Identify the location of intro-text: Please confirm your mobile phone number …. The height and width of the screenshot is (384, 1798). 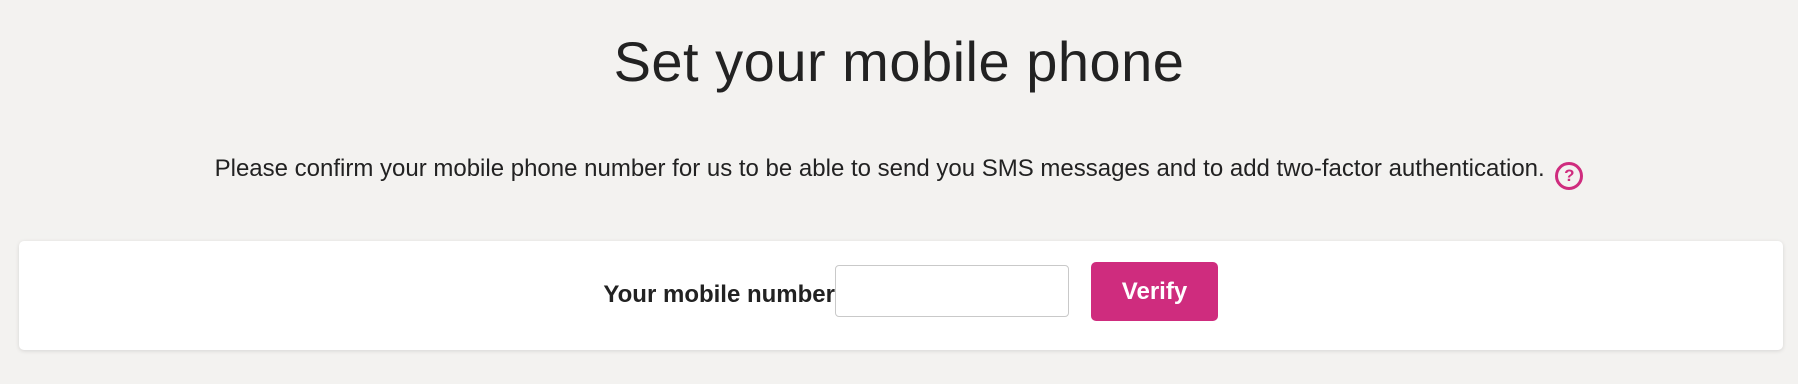
(879, 168).